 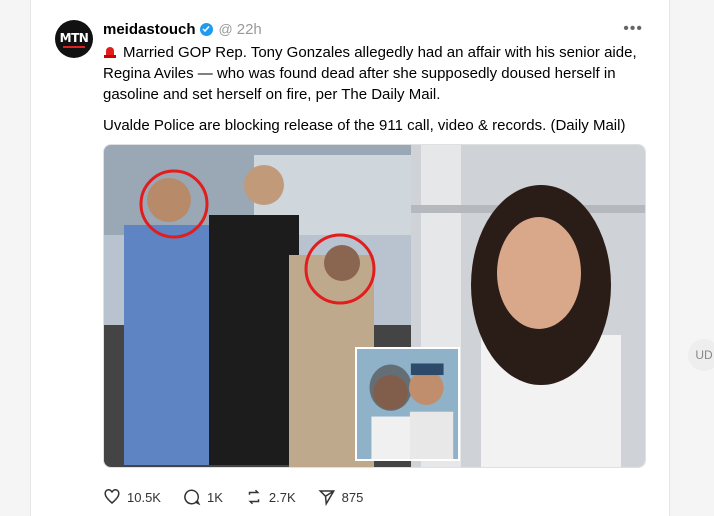 What do you see at coordinates (326, 498) in the screenshot?
I see `send-icon` at bounding box center [326, 498].